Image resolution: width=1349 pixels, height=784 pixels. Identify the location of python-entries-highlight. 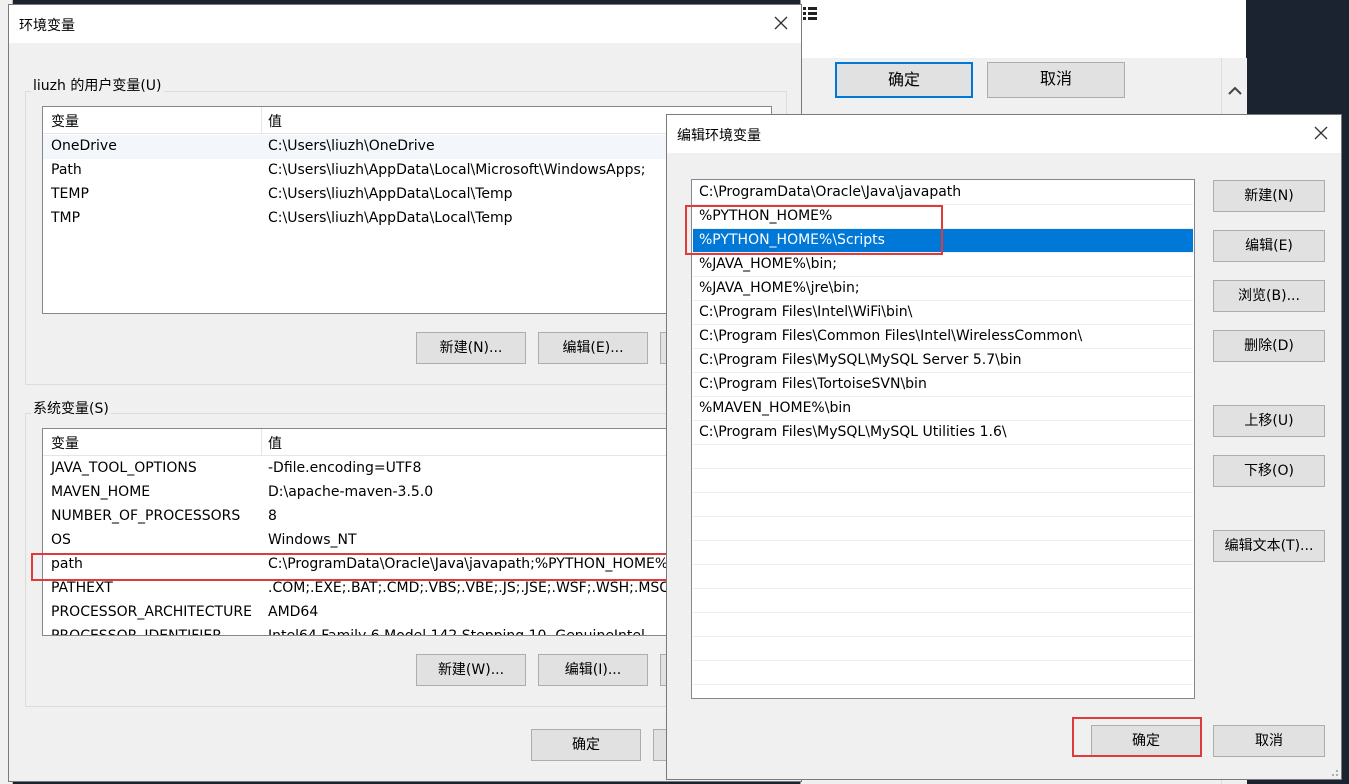
(814, 230).